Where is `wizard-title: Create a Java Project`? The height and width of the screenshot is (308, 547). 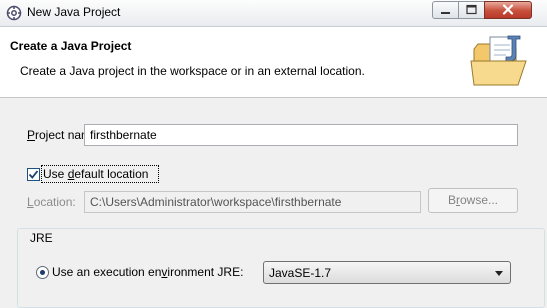
wizard-title: Create a Java Project is located at coordinates (71, 46).